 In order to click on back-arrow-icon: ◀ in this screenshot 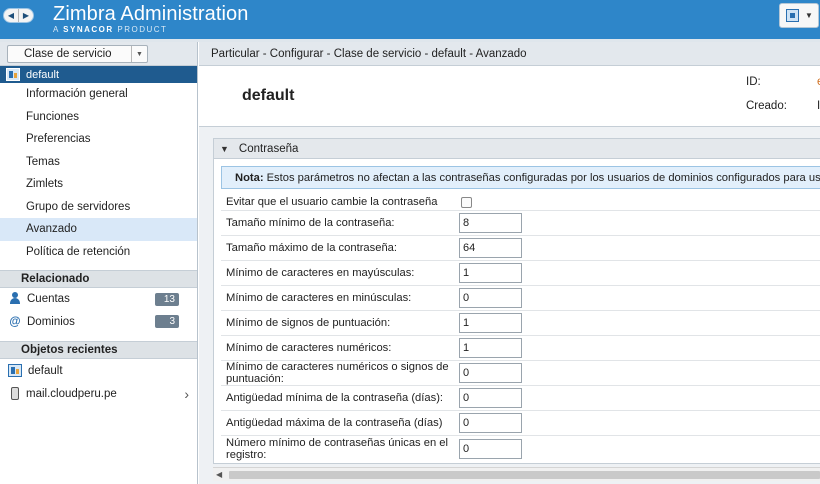, I will do `click(11, 15)`.